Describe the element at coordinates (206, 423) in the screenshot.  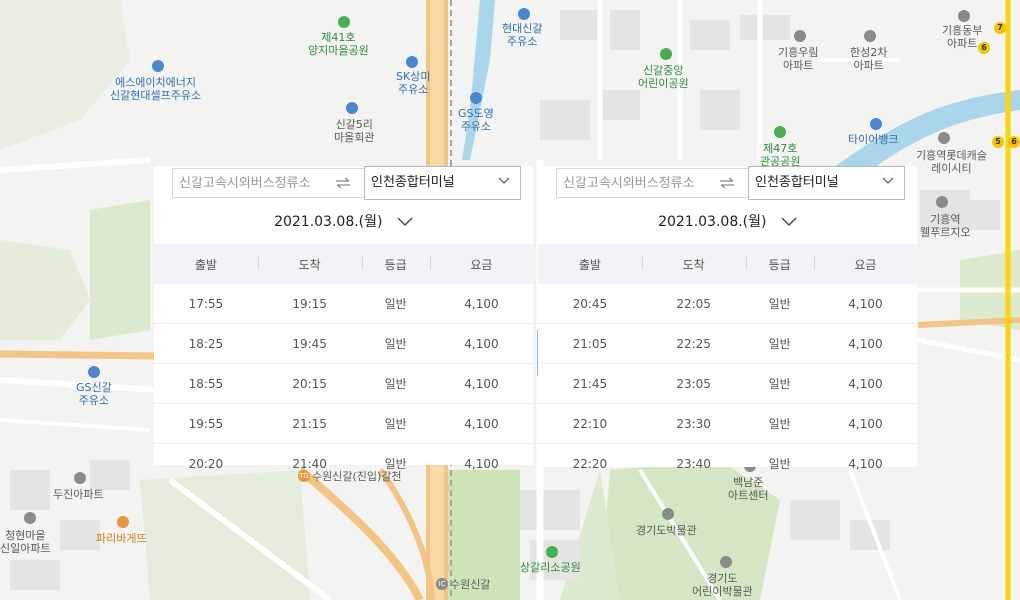
I see `departure-time: 19:55` at that location.